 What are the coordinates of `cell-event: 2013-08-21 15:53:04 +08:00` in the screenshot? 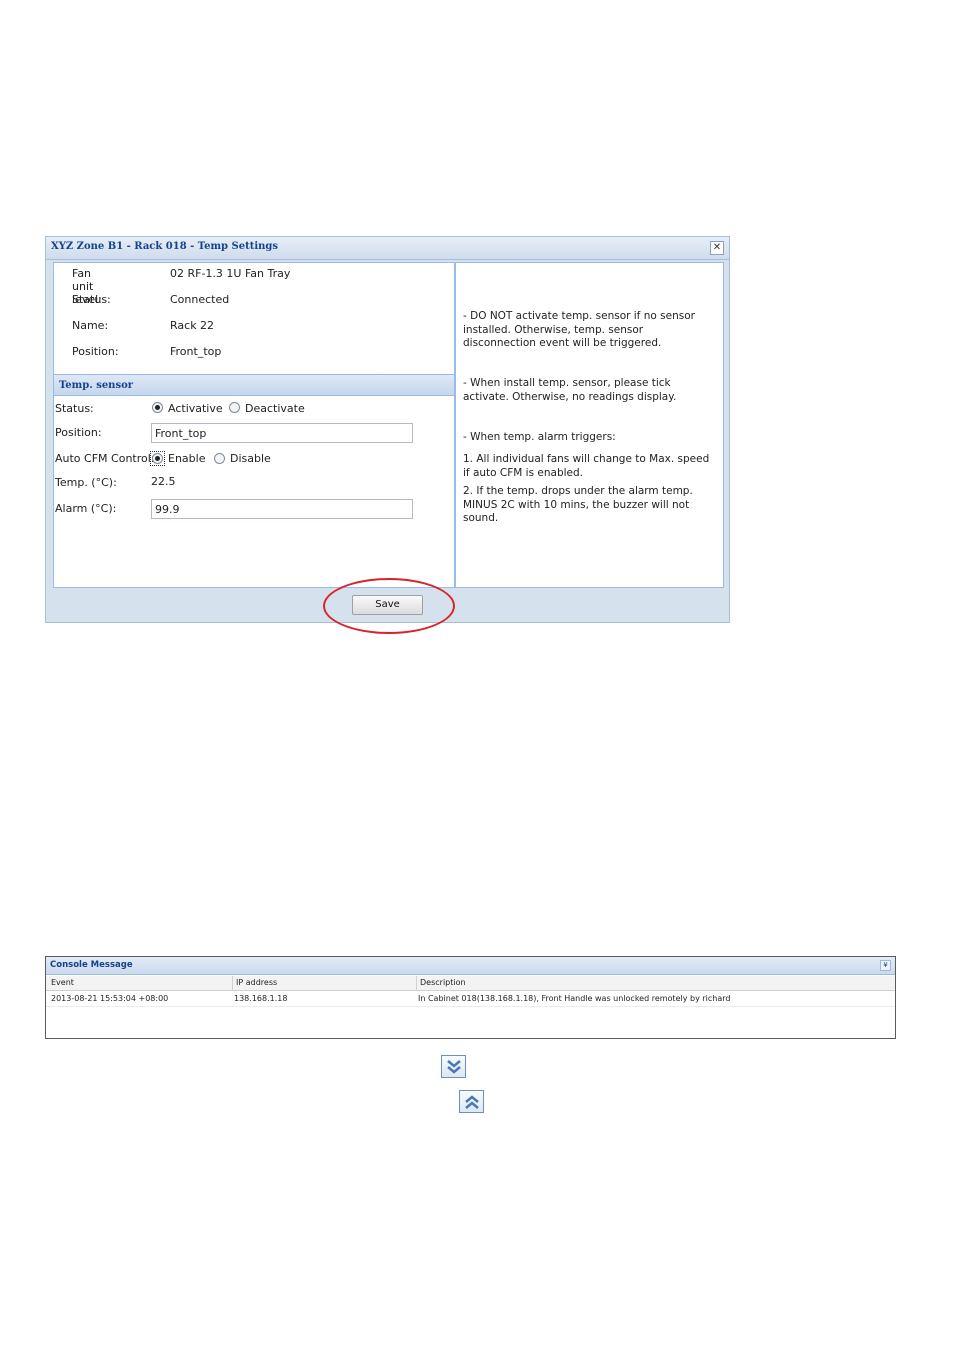 It's located at (110, 998).